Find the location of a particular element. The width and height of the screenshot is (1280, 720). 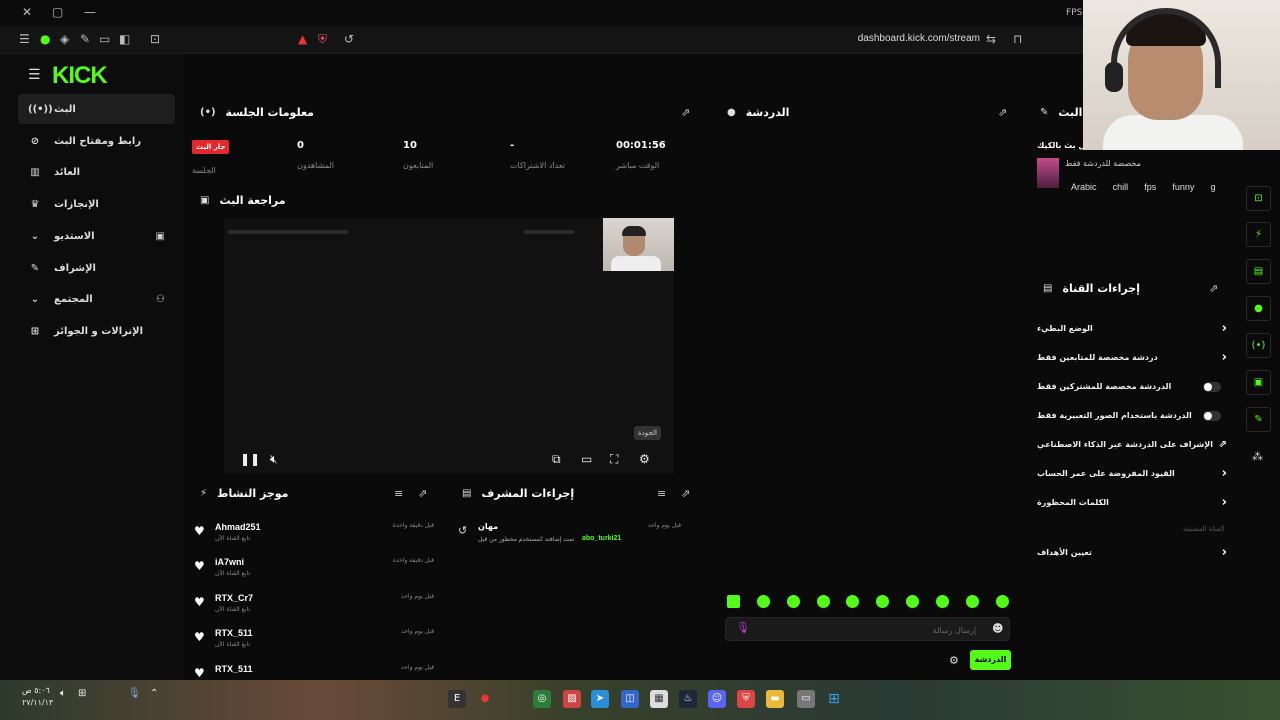

epic-games-icon: E is located at coordinates (457, 699).